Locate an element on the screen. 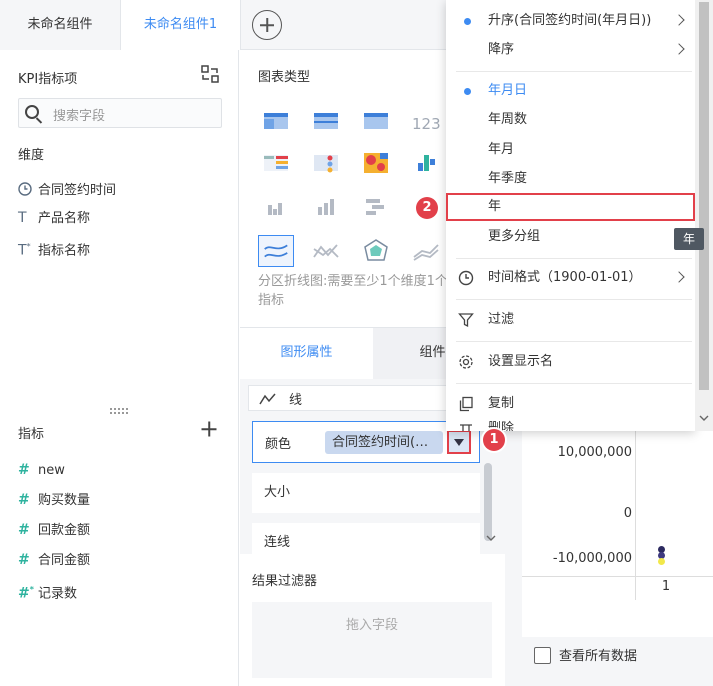 The height and width of the screenshot is (686, 713). metric-label: 购买数量 is located at coordinates (64, 500).